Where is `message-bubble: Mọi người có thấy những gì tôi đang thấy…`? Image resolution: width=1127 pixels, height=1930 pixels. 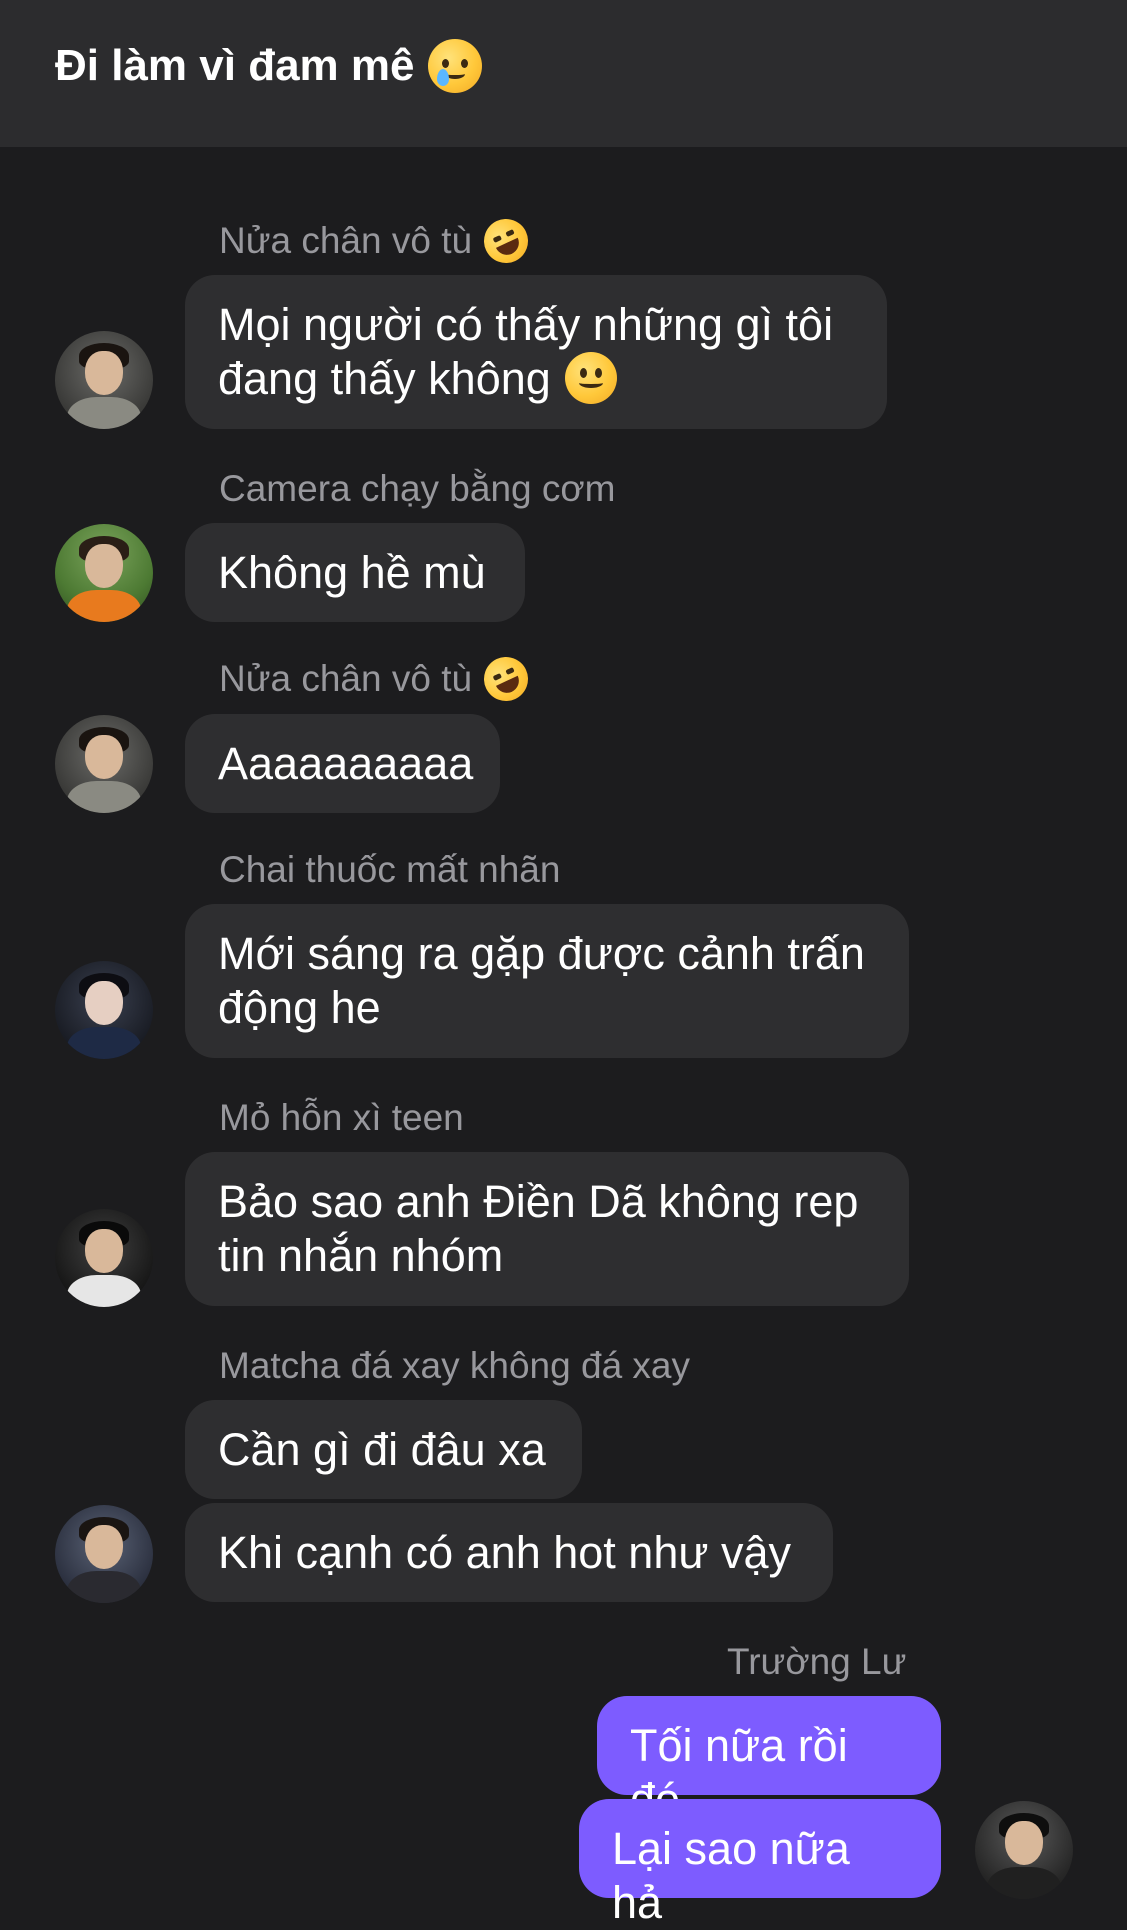
message-bubble: Mọi người có thấy những gì tôi đang thấy… is located at coordinates (536, 352).